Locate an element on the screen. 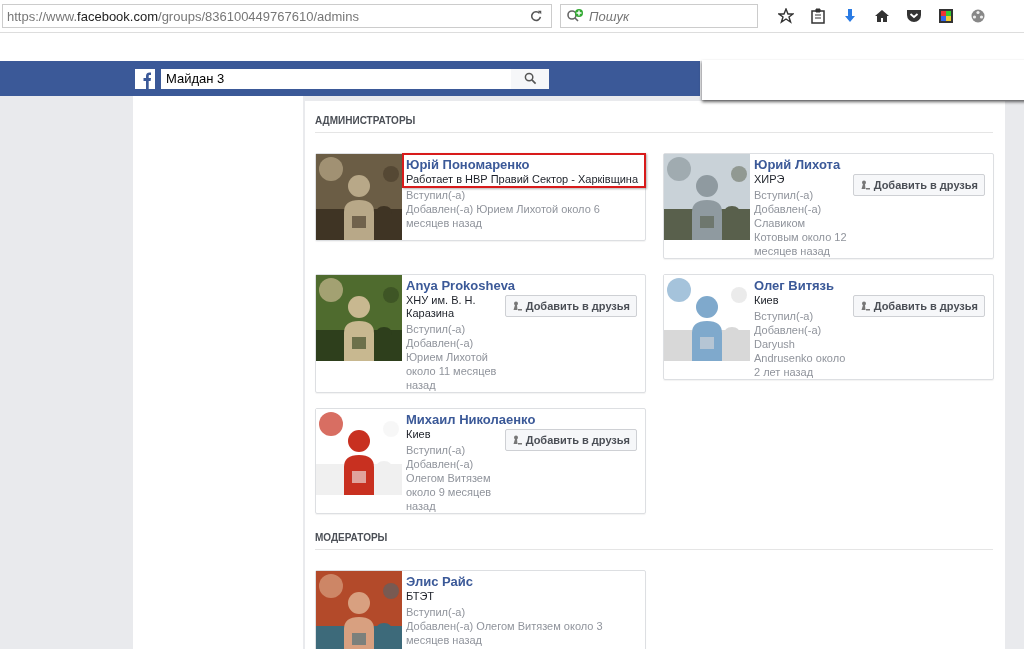 Image resolution: width=1024 pixels, height=649 pixels. clipboard-icon is located at coordinates (818, 16).